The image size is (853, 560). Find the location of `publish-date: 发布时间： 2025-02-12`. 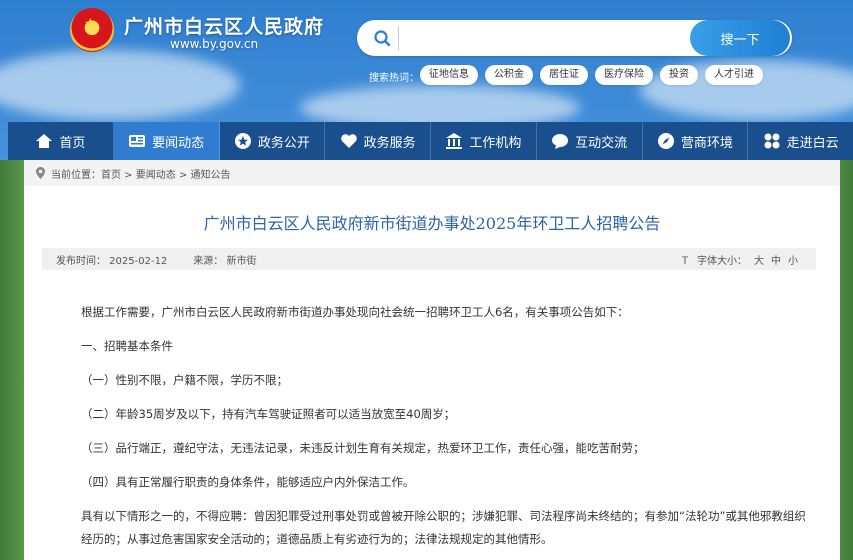

publish-date: 发布时间： 2025-02-12 is located at coordinates (112, 261).